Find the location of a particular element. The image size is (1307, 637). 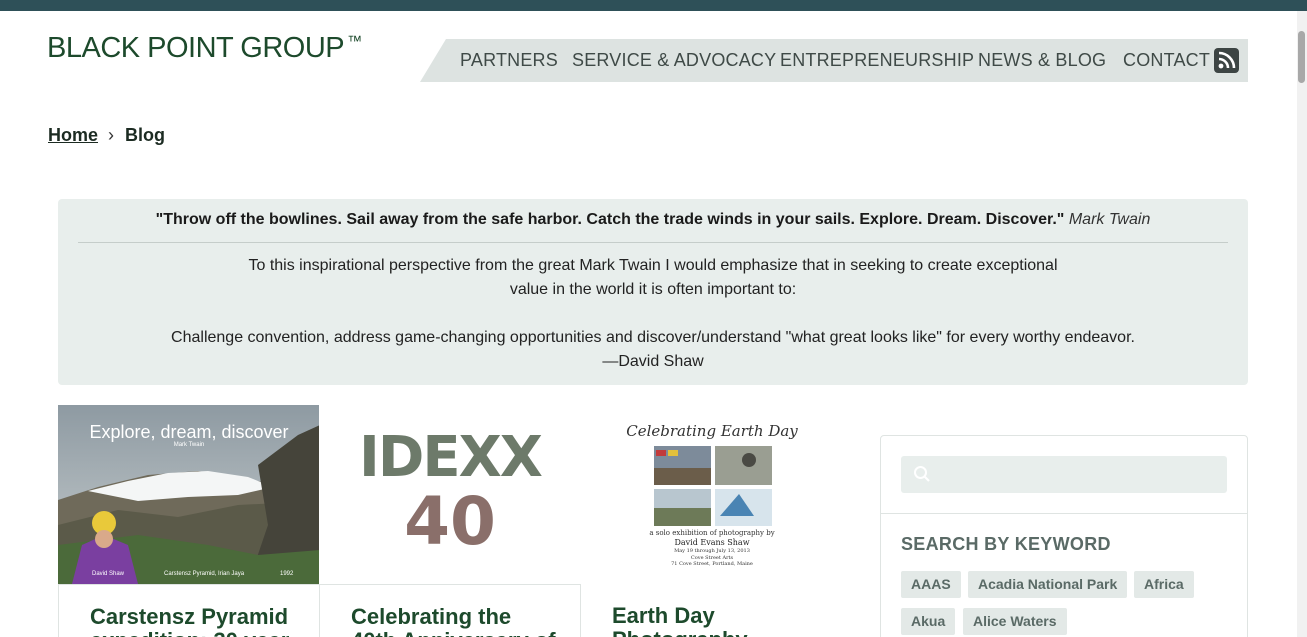

rss-icon is located at coordinates (1226, 60).